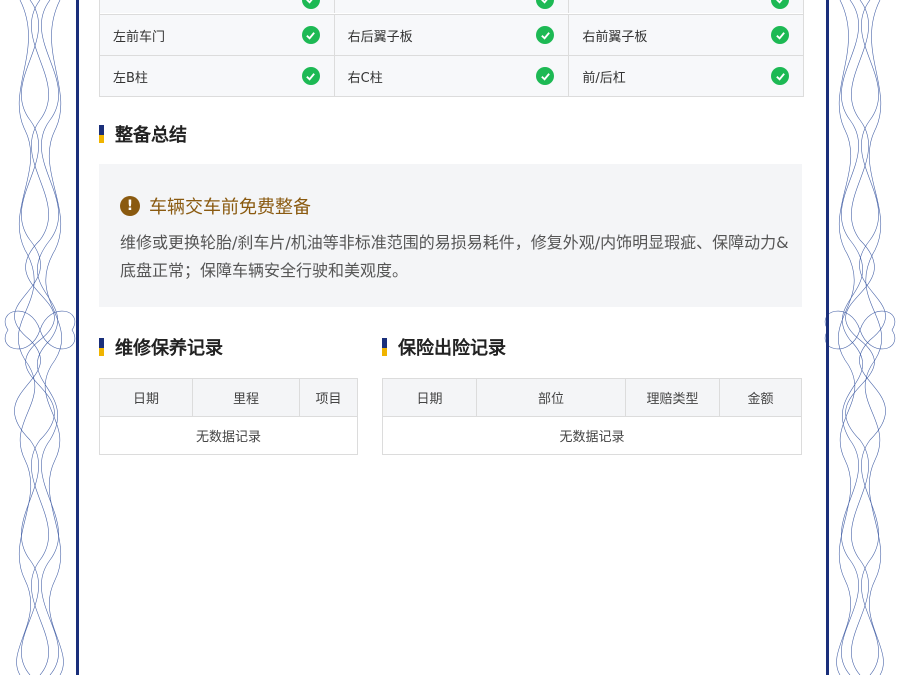 The width and height of the screenshot is (900, 675). I want to click on inspection-row, so click(451, 6).